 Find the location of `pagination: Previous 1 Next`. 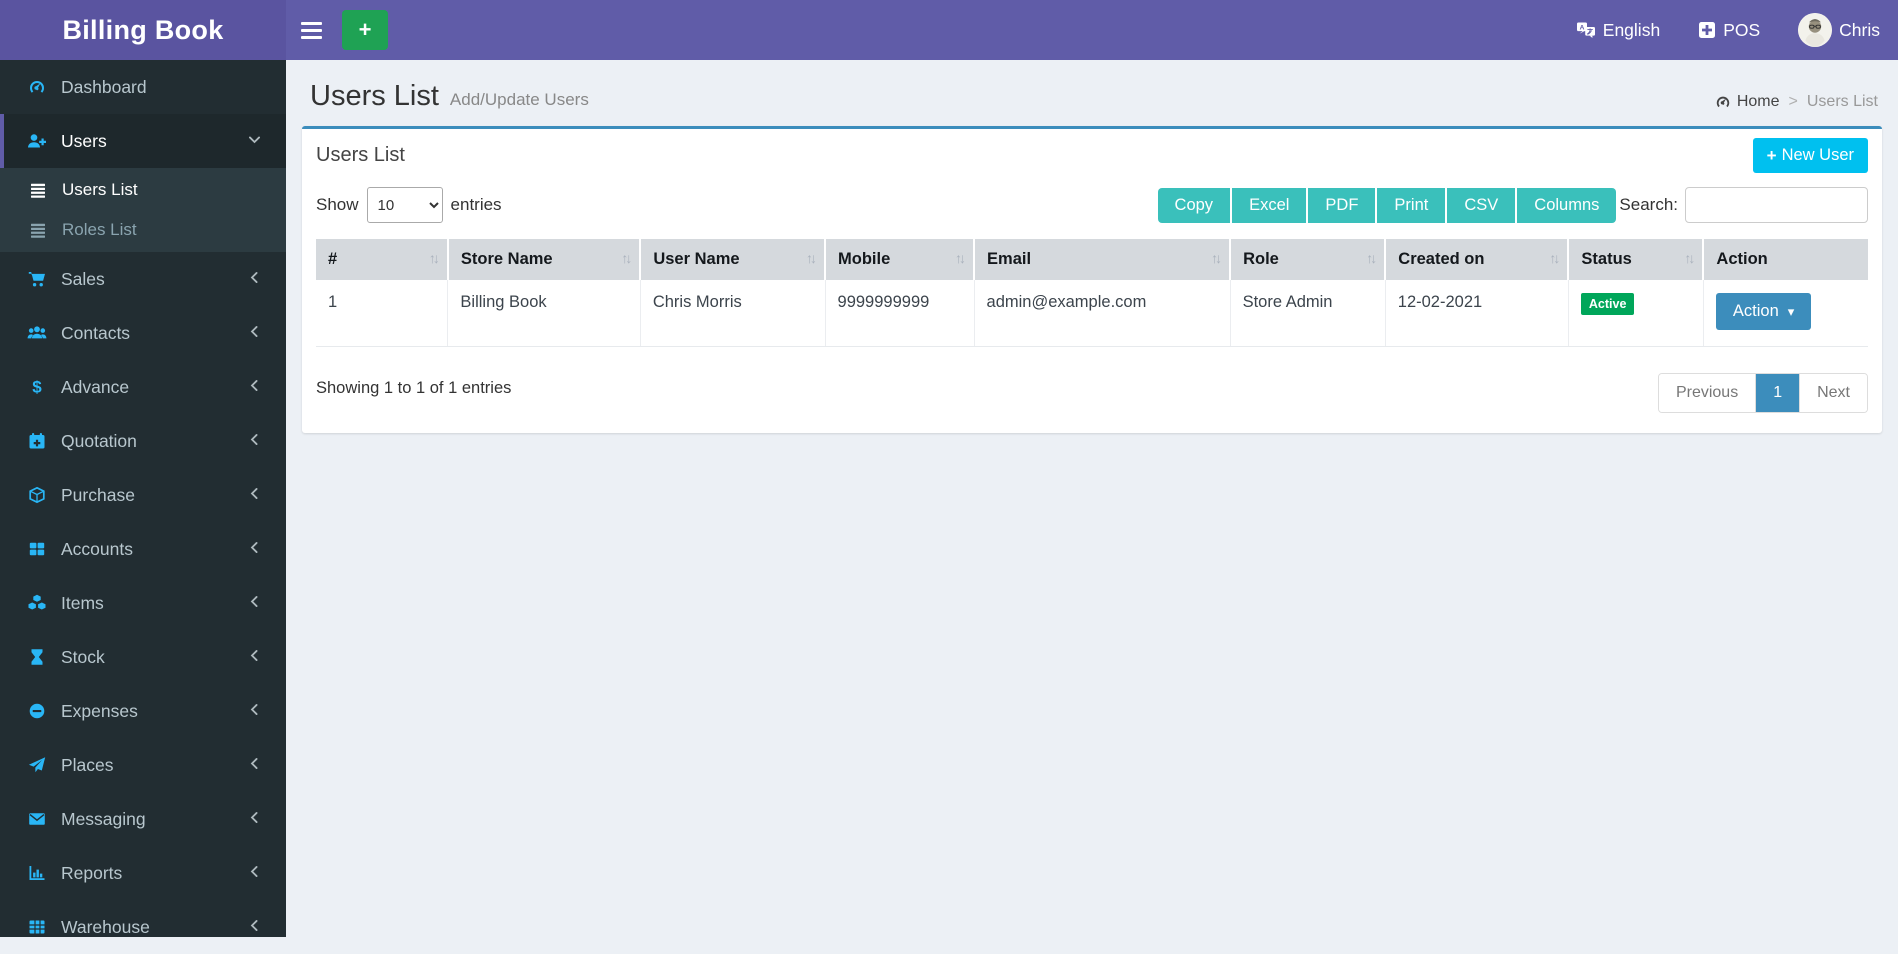

pagination: Previous 1 Next is located at coordinates (1762, 392).